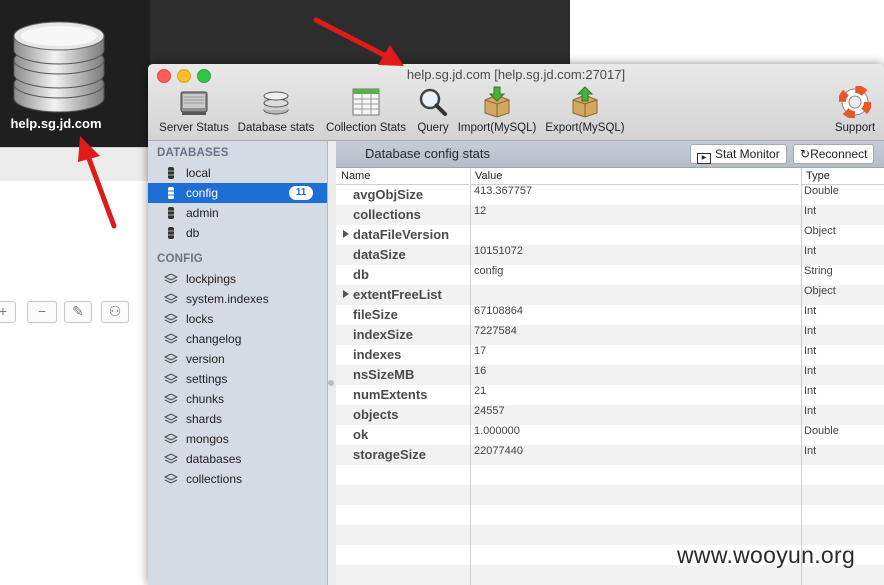 The height and width of the screenshot is (585, 884). What do you see at coordinates (497, 128) in the screenshot?
I see `import-label: Import(MySQL)` at bounding box center [497, 128].